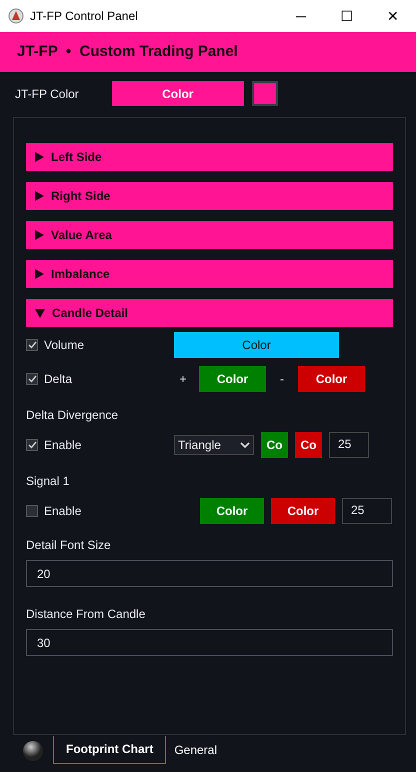 The width and height of the screenshot is (416, 772). What do you see at coordinates (69, 545) in the screenshot?
I see `field-label: Detail Font Size` at bounding box center [69, 545].